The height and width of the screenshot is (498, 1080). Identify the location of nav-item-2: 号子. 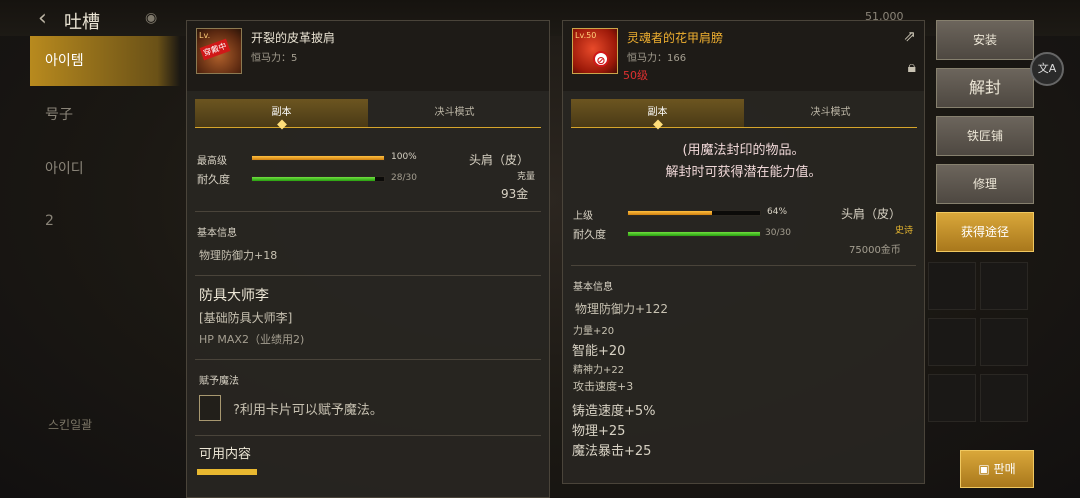
(105, 115).